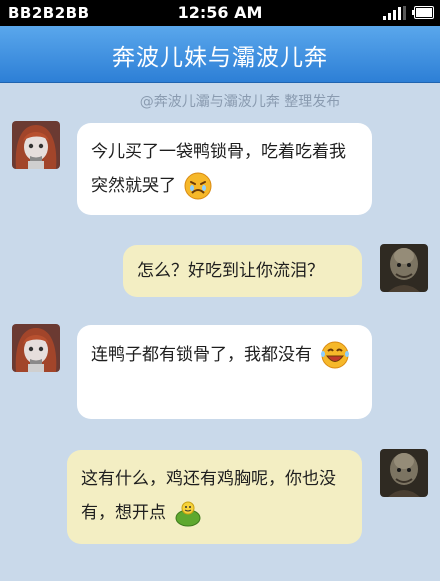 Image resolution: width=440 pixels, height=581 pixels. I want to click on message-bubble: 今儿买了一袋鸭锁骨，吃着吃着我突然就哭了, so click(224, 169).